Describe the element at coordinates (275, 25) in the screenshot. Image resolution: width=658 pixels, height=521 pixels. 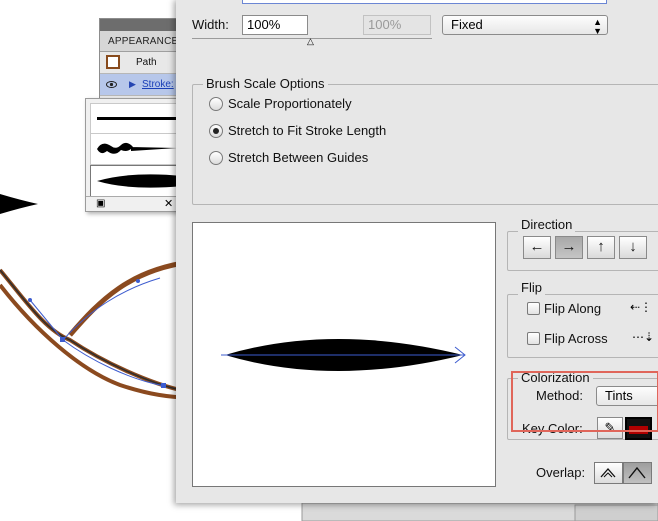
I see `width-input: 100%` at that location.